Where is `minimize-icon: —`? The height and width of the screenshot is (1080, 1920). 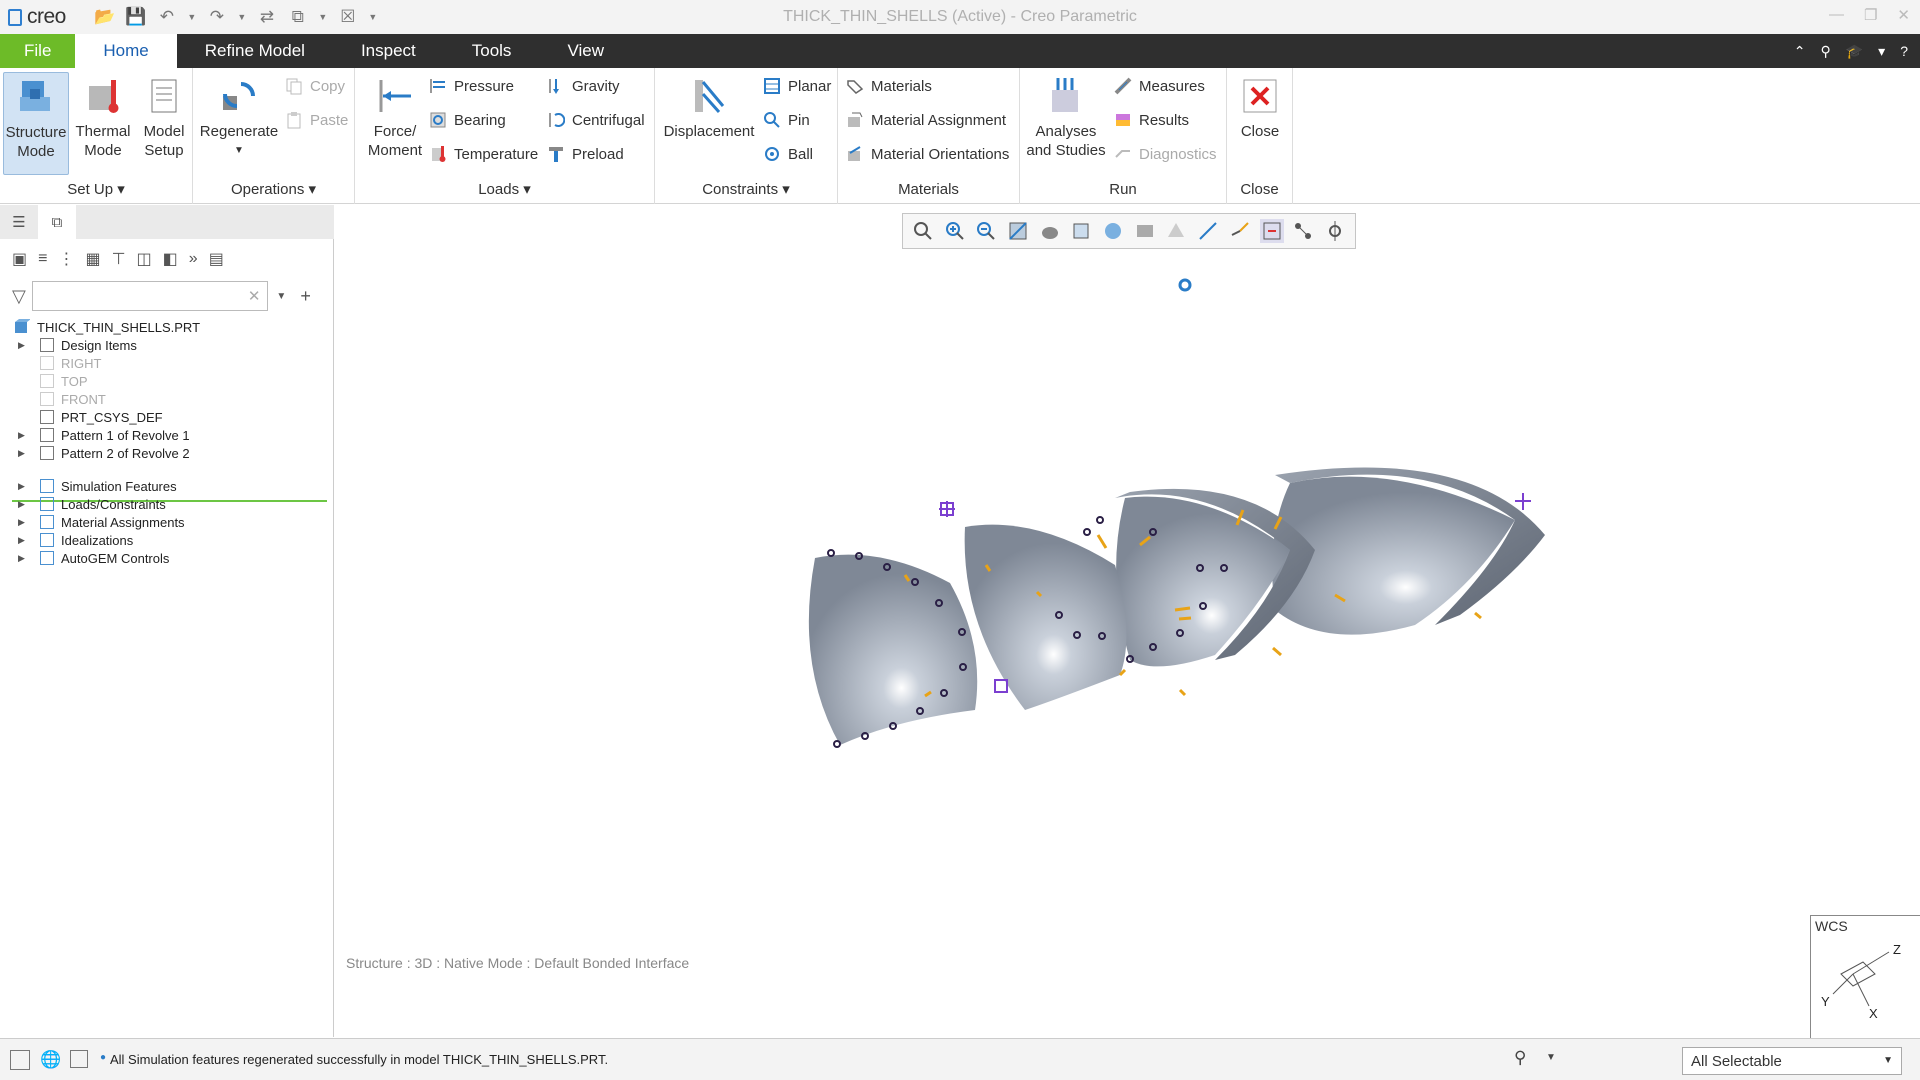 minimize-icon: — is located at coordinates (1836, 15).